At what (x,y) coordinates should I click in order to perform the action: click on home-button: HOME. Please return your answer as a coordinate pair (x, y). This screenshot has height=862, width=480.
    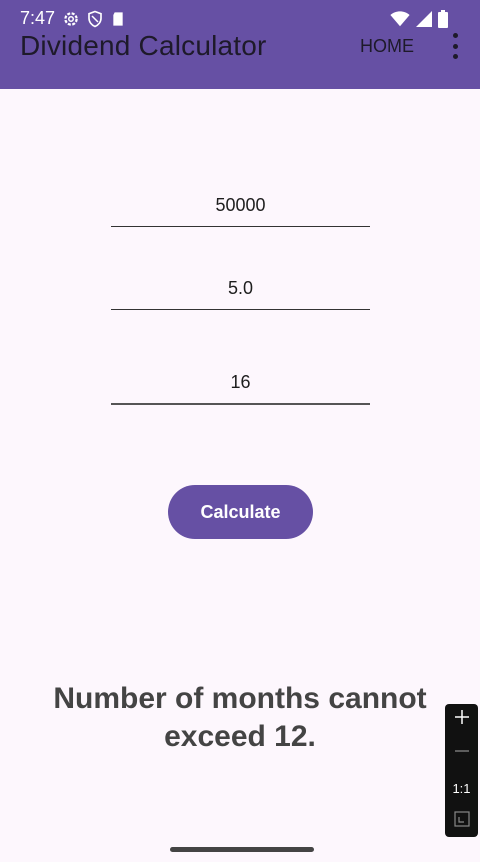
    Looking at the image, I should click on (387, 46).